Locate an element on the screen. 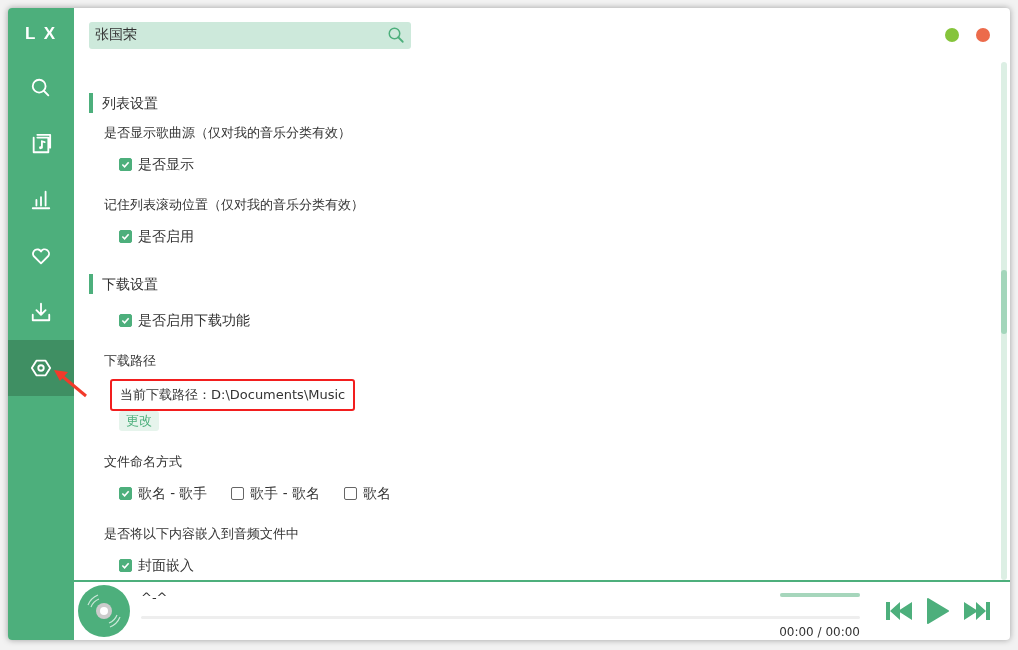 The height and width of the screenshot is (650, 1018). checkbox-label: 是否显示 is located at coordinates (166, 164).